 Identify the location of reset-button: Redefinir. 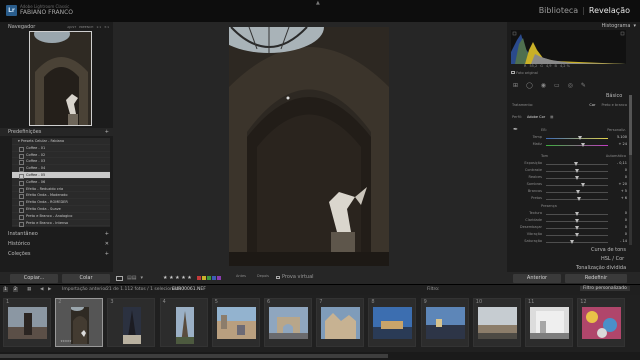
(596, 278).